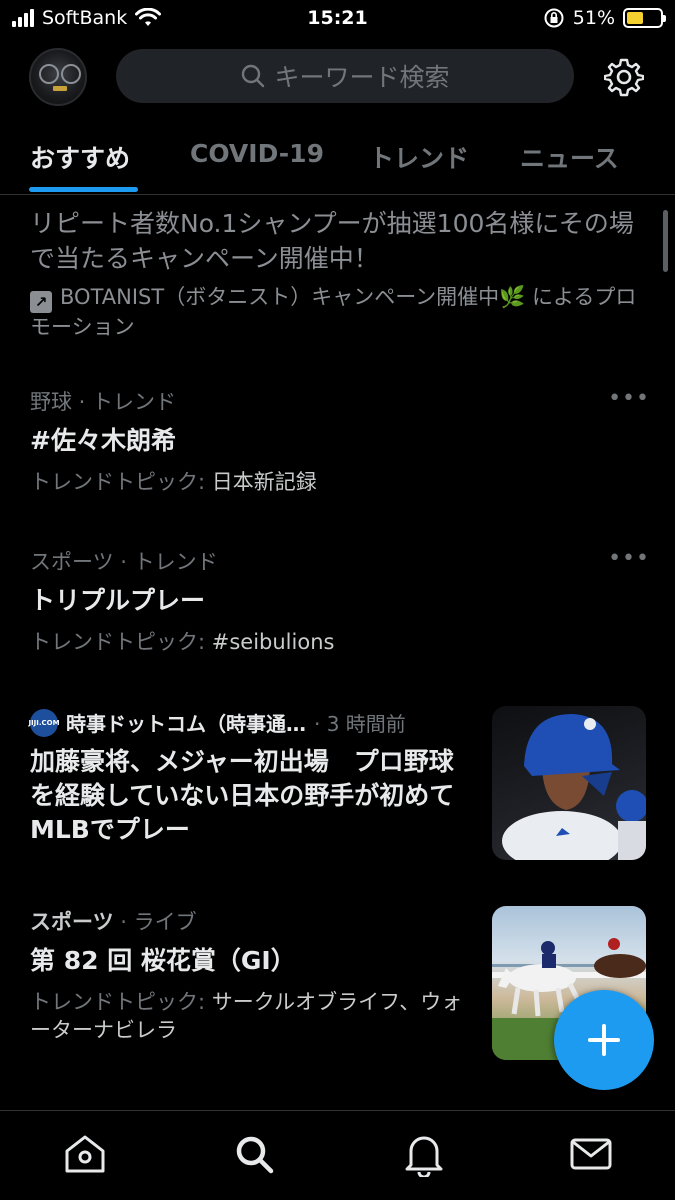 The width and height of the screenshot is (675, 1200). Describe the element at coordinates (58, 77) in the screenshot. I see `avatar` at that location.